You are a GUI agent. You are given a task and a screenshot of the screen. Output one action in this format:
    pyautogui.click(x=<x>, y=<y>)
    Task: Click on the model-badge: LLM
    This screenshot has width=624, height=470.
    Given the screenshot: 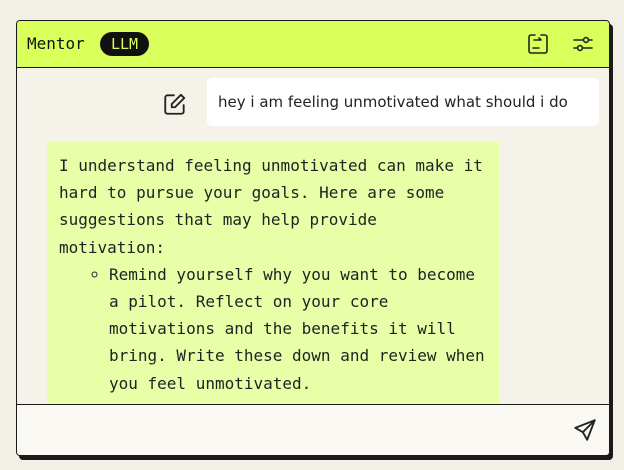 What is the action you would take?
    pyautogui.click(x=125, y=44)
    